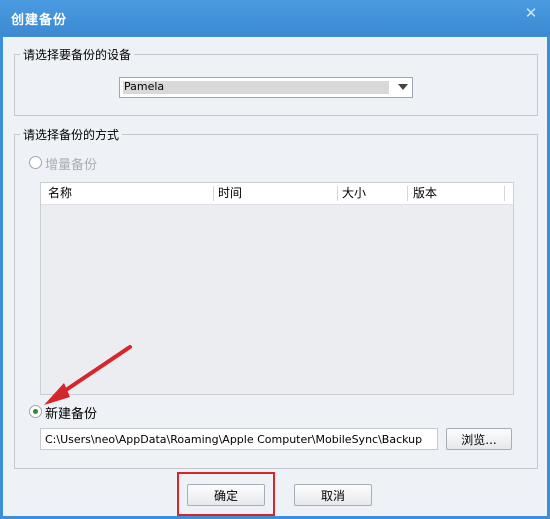 The width and height of the screenshot is (550, 519). What do you see at coordinates (354, 193) in the screenshot?
I see `column-size: 大小` at bounding box center [354, 193].